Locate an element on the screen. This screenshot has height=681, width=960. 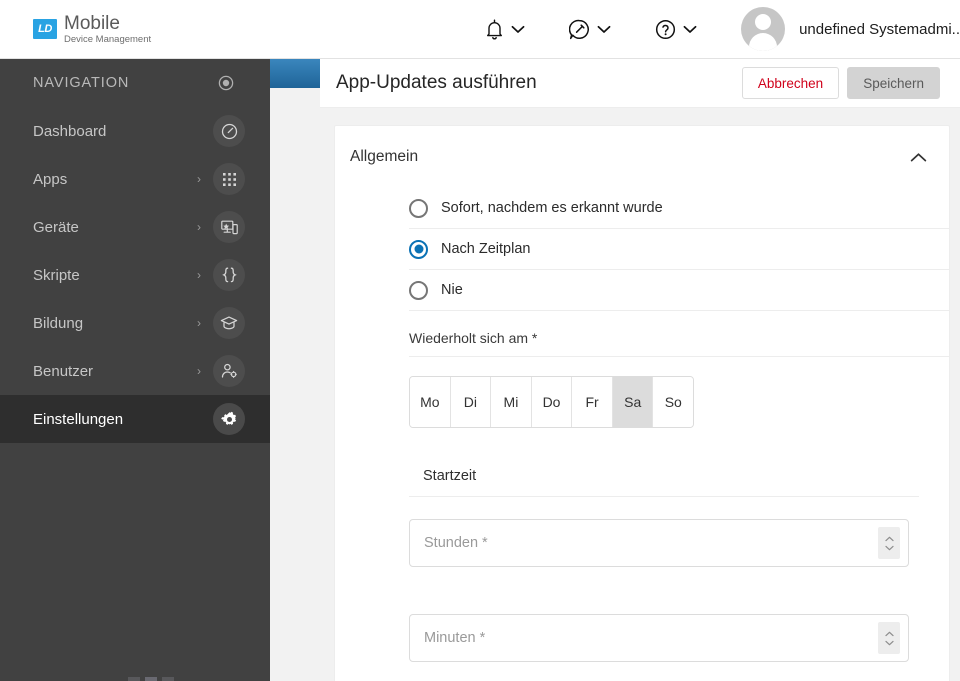
user-name-label: undefined Systemadmi.. is located at coordinates (879, 29).